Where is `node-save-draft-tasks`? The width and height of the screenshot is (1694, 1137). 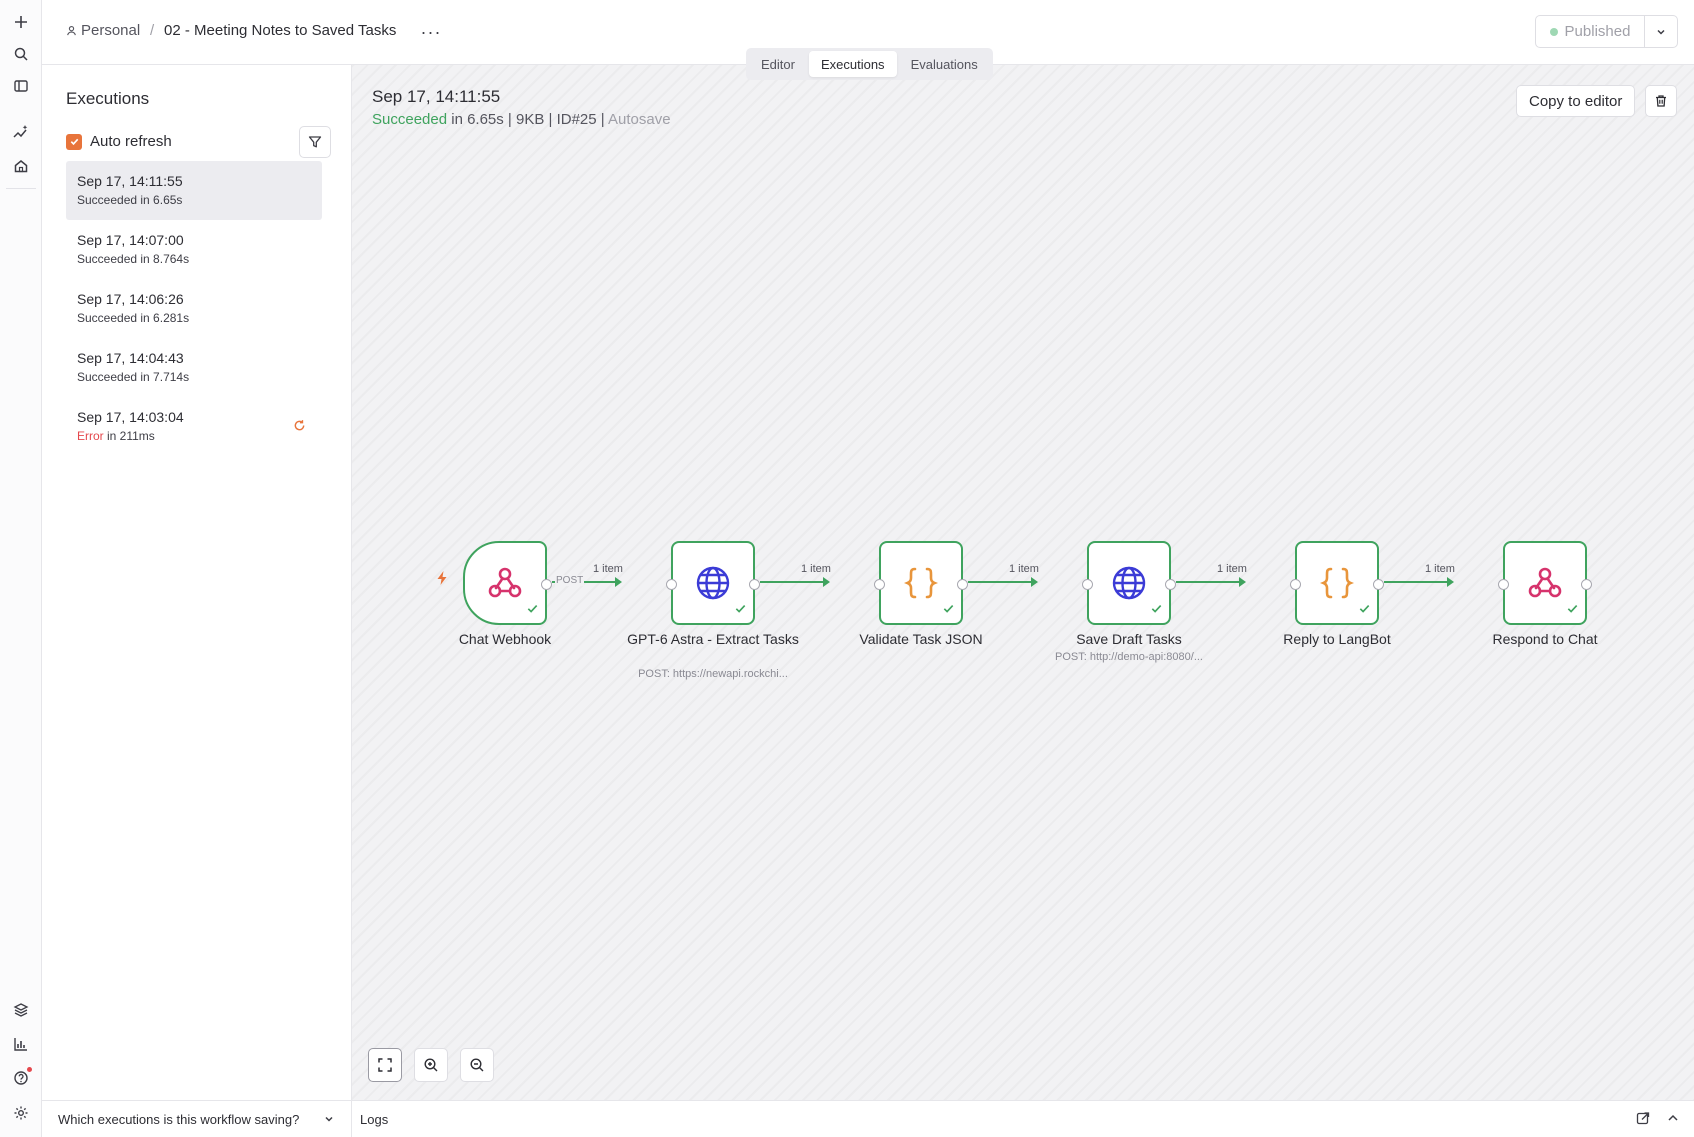
node-save-draft-tasks is located at coordinates (1129, 583).